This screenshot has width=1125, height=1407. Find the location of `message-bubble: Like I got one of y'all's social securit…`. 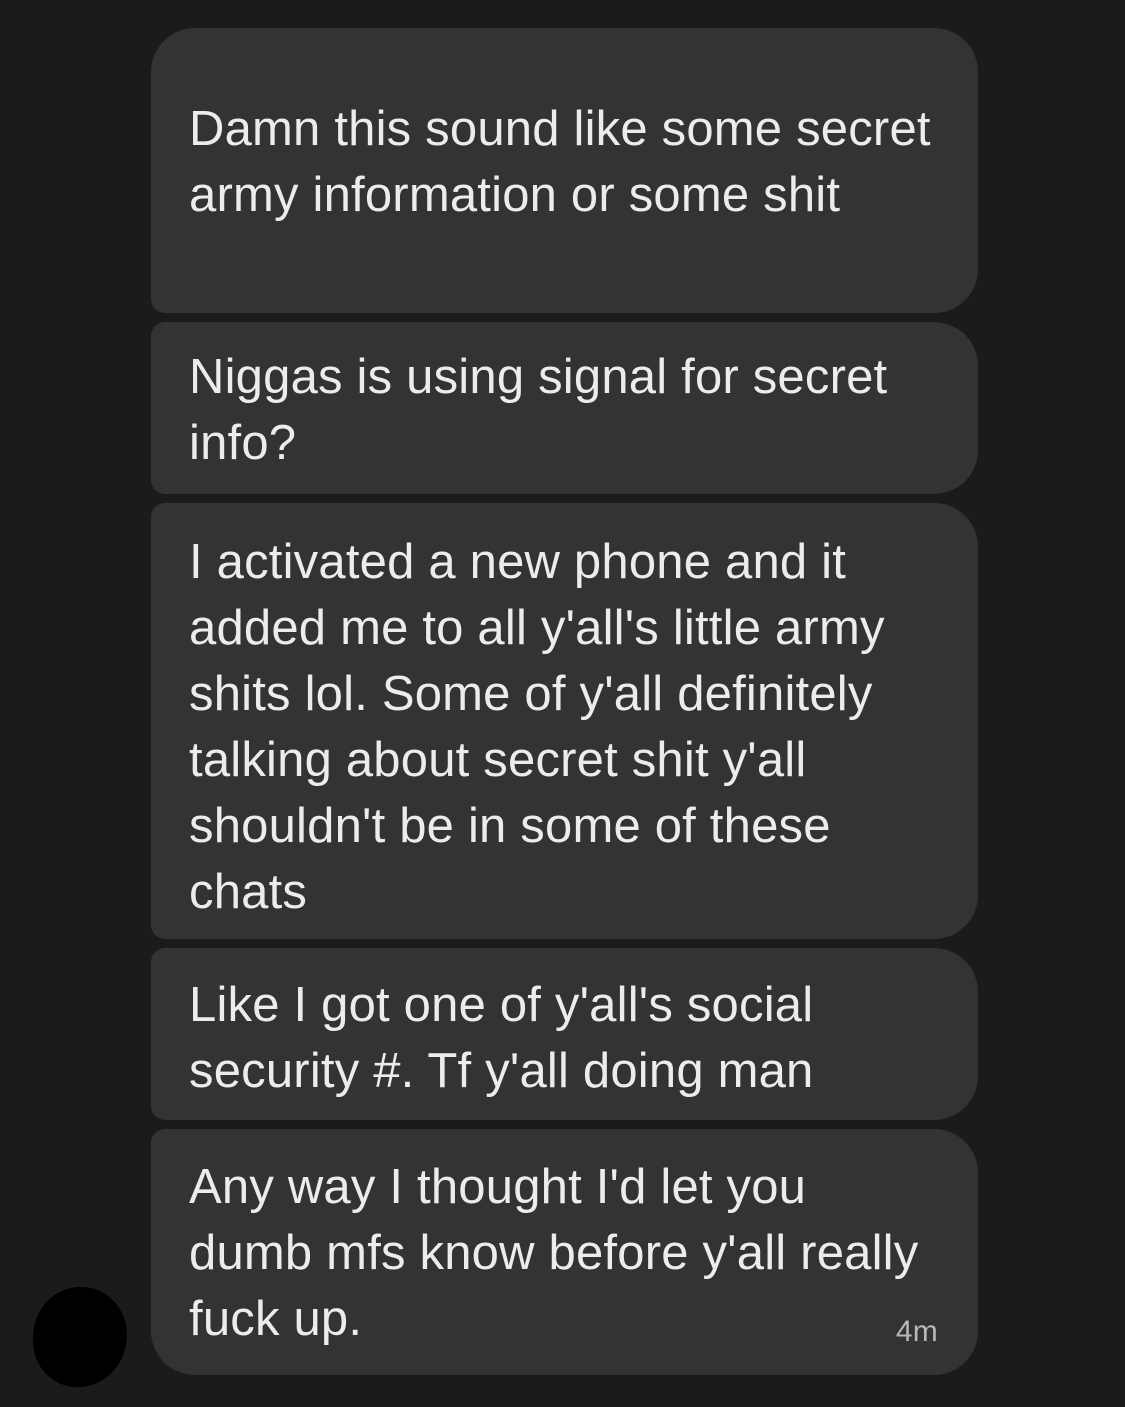

message-bubble: Like I got one of y'all's social securit… is located at coordinates (564, 1034).